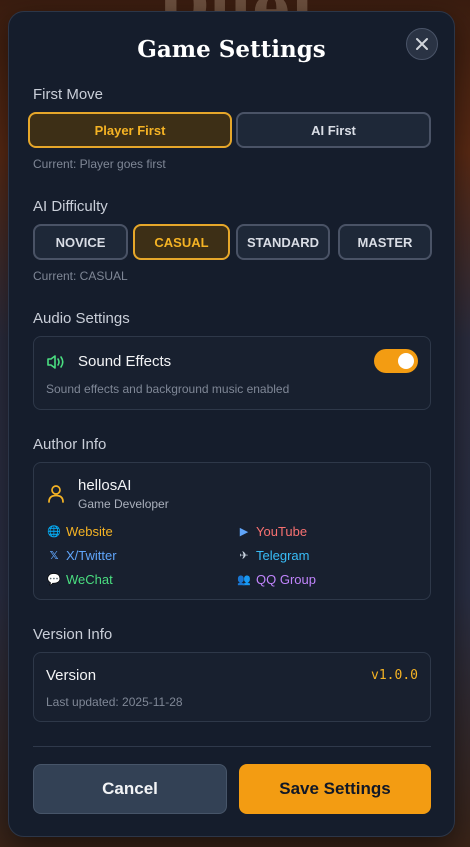 This screenshot has height=847, width=470. I want to click on close-button, so click(422, 44).